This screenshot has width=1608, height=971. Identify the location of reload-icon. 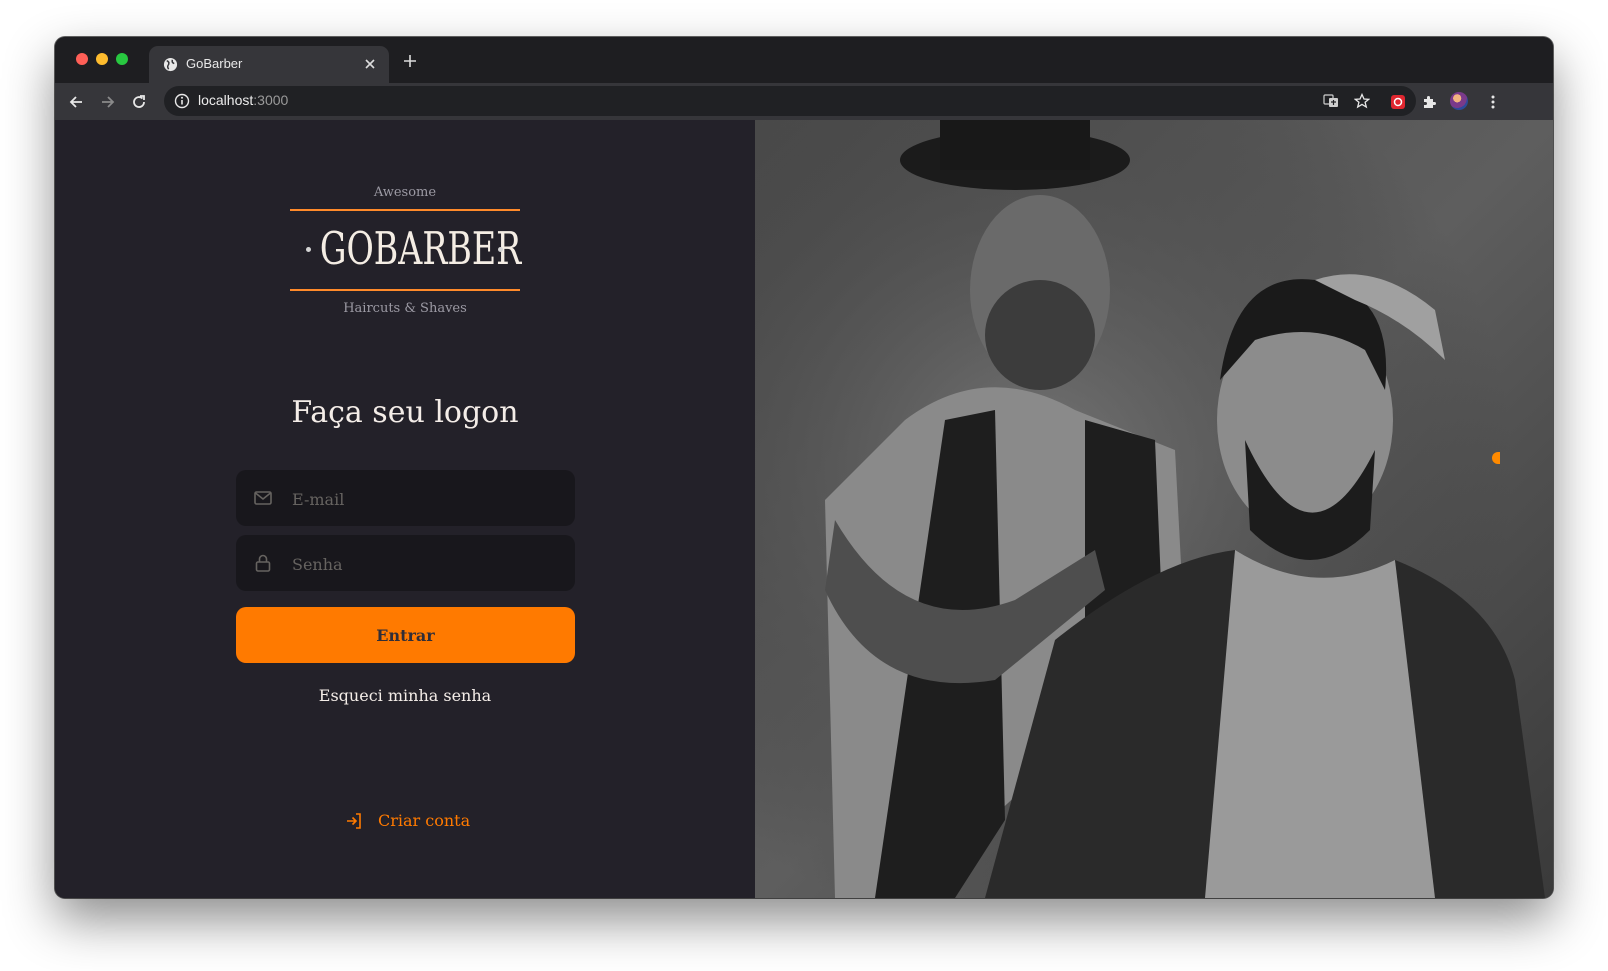
(139, 102).